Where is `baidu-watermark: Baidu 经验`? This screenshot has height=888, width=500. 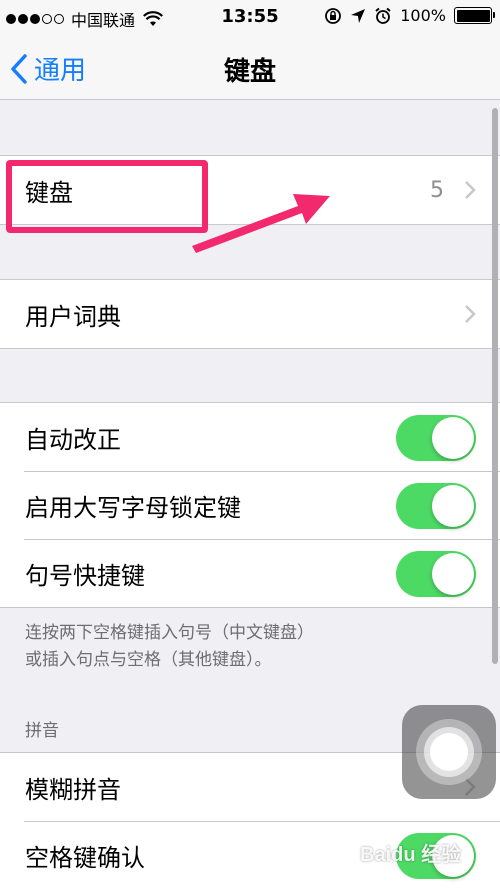 baidu-watermark: Baidu 经验 is located at coordinates (411, 855).